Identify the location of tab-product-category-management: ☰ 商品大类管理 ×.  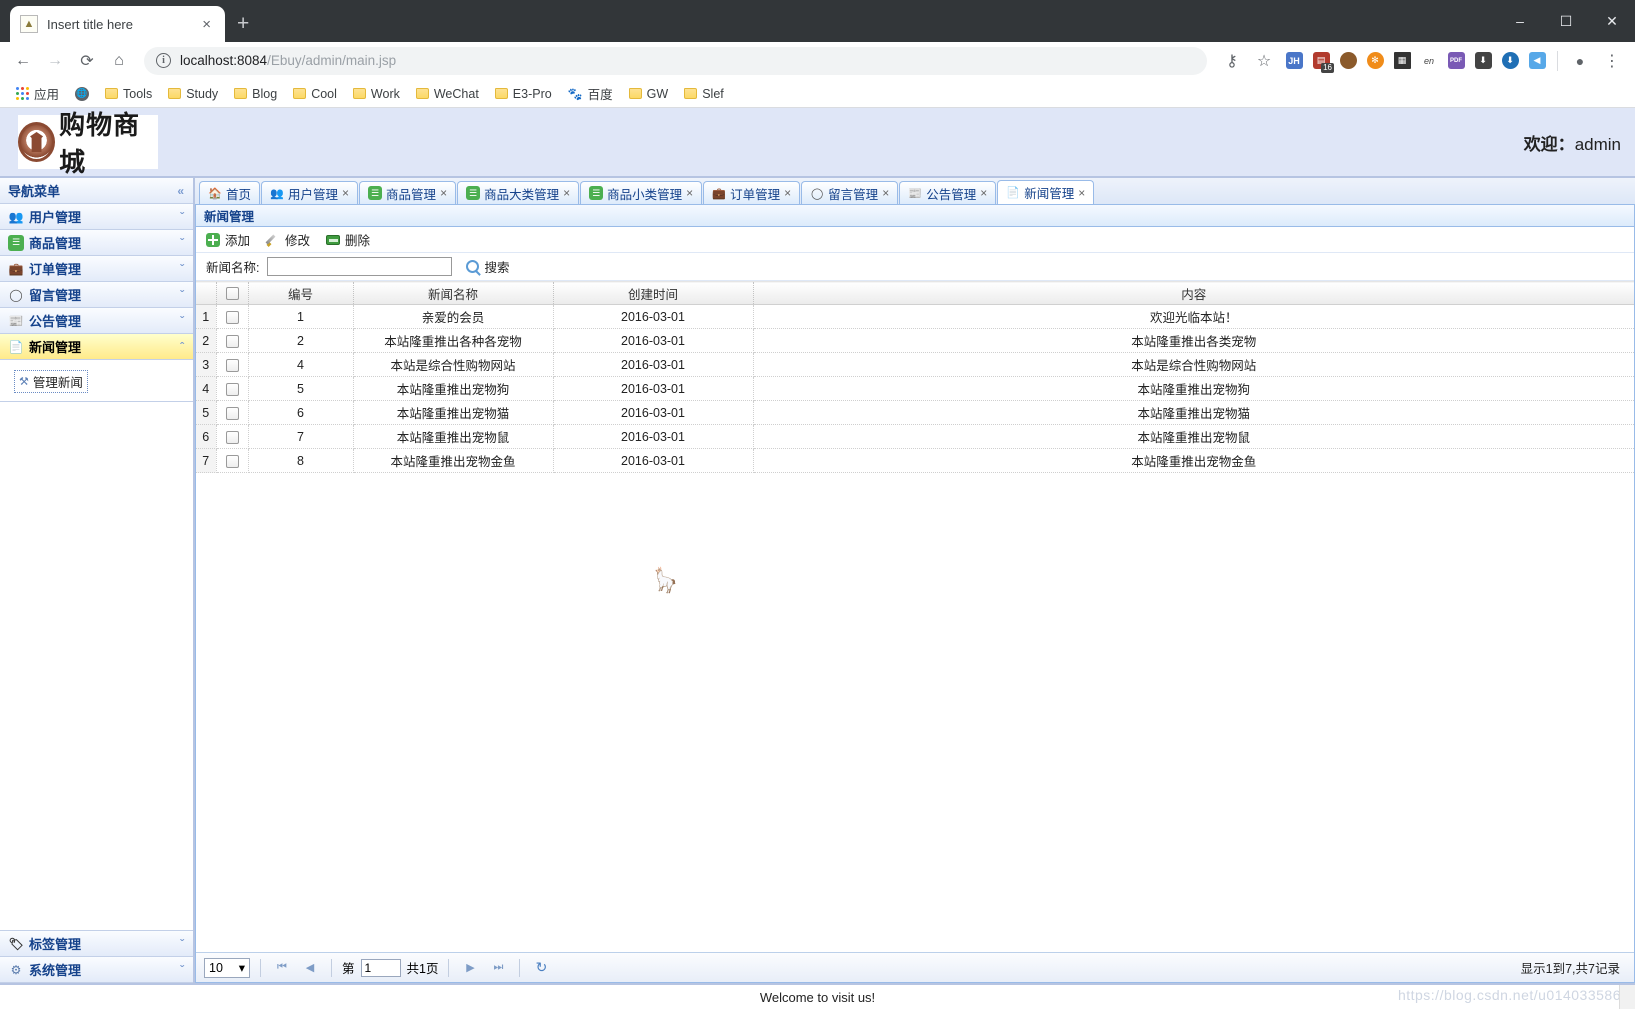
(518, 192).